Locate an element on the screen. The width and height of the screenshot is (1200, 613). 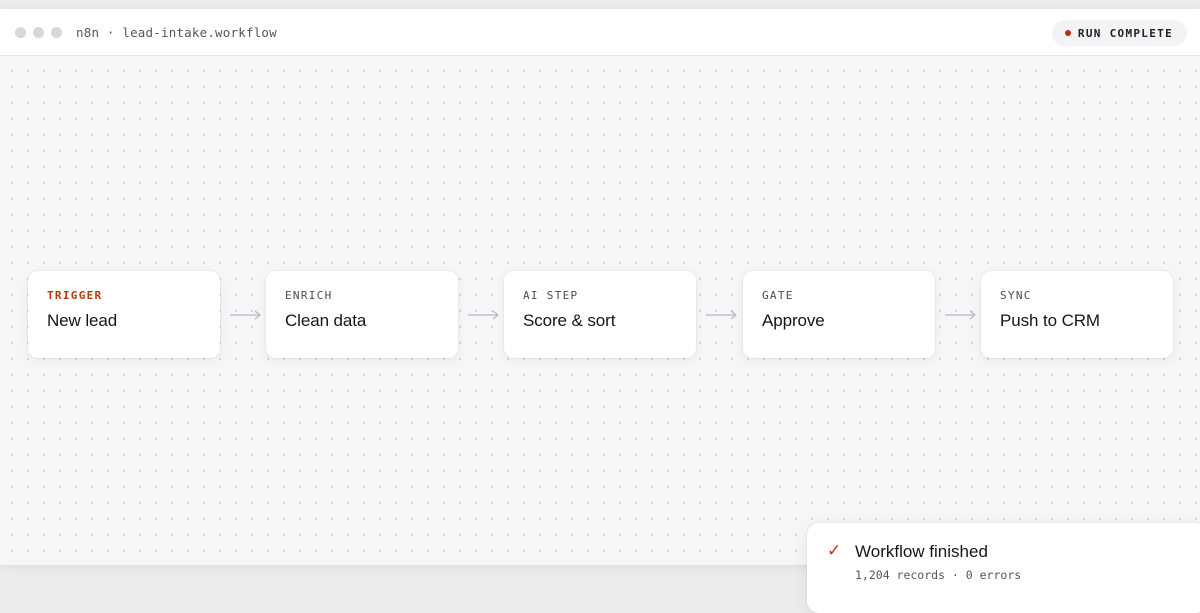
node-sync: SYNC Push to CRM is located at coordinates (1077, 314).